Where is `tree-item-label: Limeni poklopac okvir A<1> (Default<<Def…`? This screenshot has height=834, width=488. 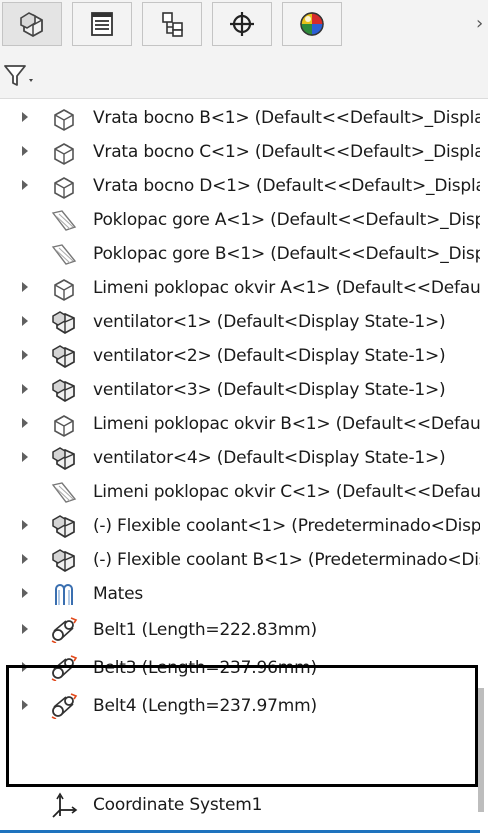 tree-item-label: Limeni poklopac okvir A<1> (Default<<Def… is located at coordinates (286, 288).